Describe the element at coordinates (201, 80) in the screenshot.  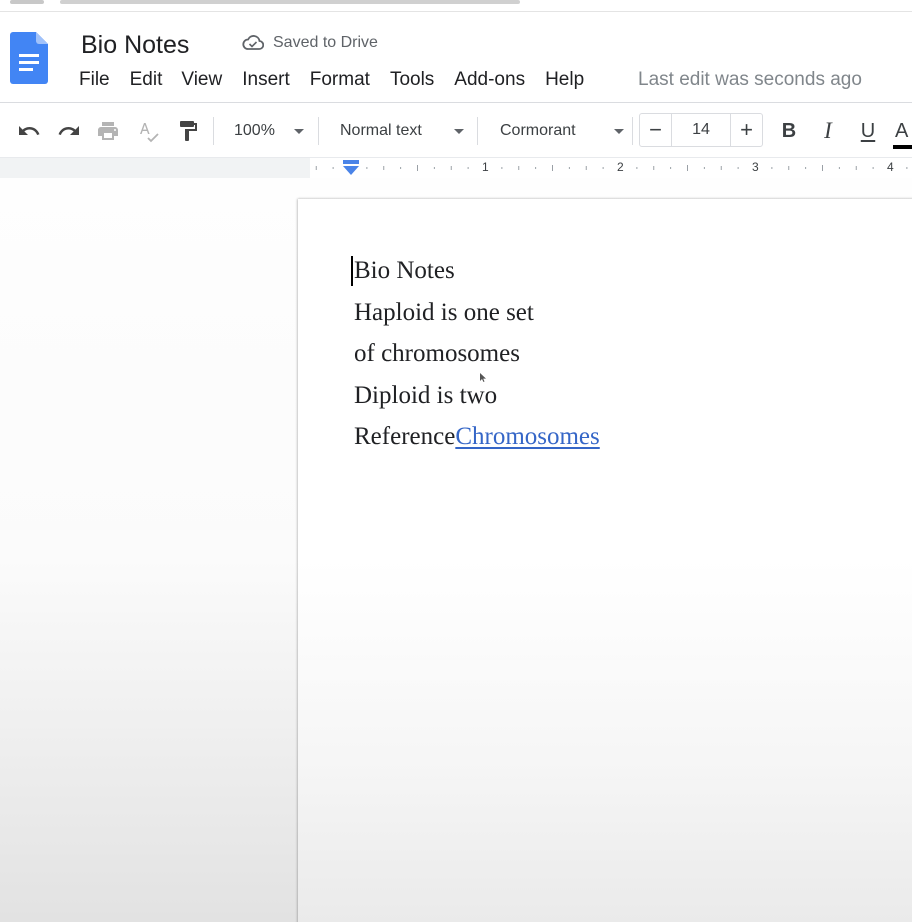
I see `menu-view: View` at that location.